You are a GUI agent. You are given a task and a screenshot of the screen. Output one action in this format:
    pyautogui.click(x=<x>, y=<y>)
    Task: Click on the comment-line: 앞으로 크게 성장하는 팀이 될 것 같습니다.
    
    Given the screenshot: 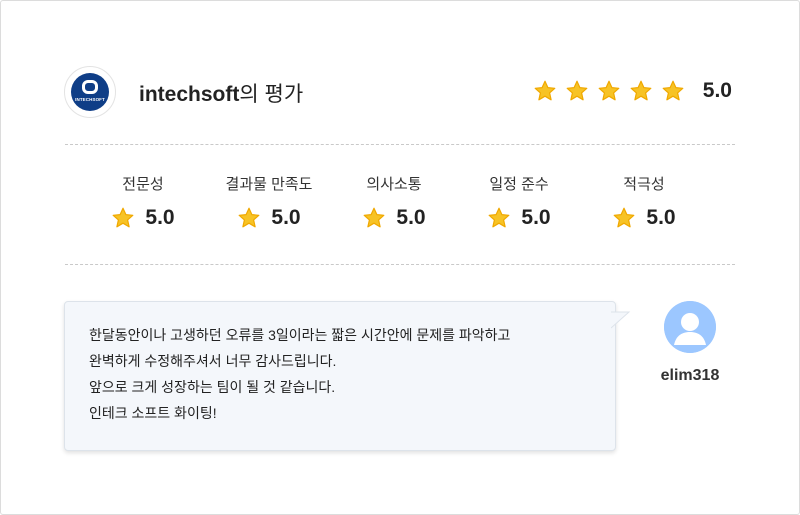 What is the action you would take?
    pyautogui.click(x=212, y=387)
    